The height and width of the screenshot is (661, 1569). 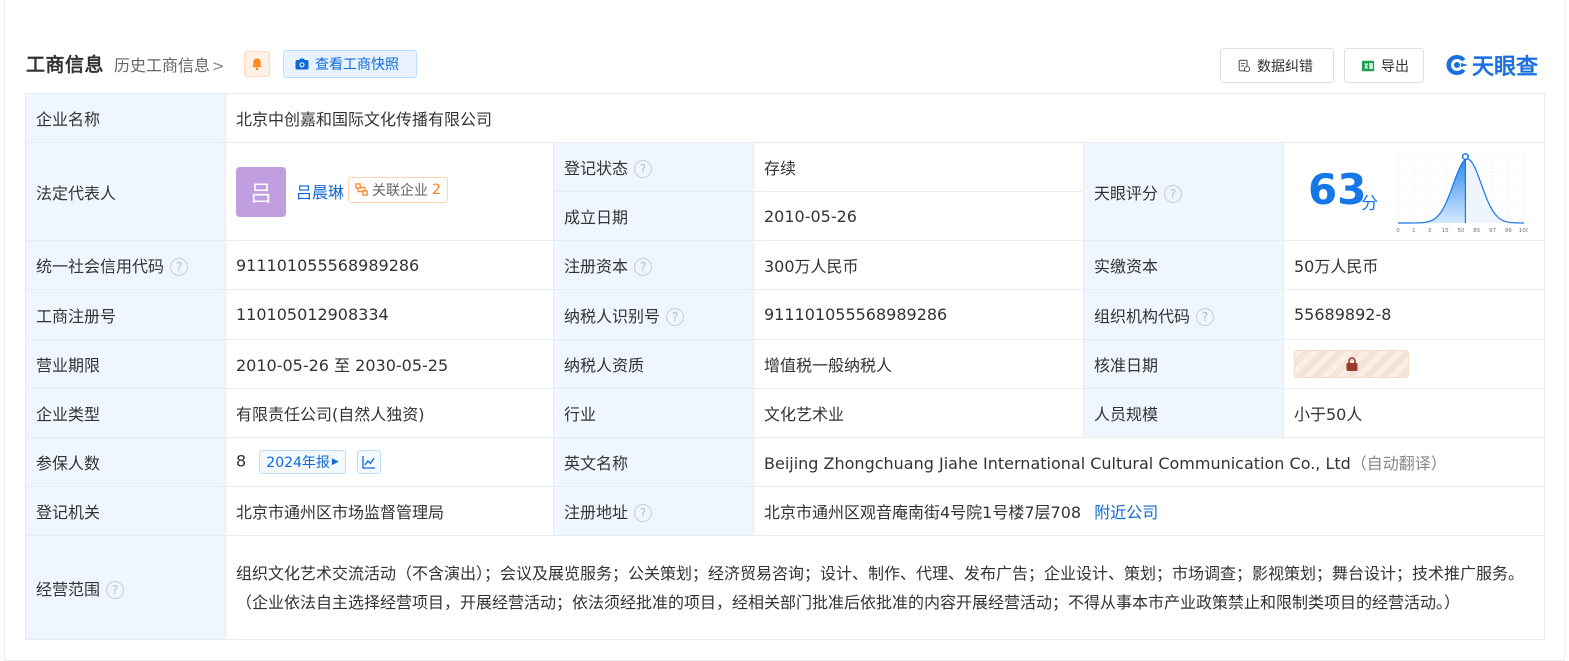 What do you see at coordinates (1368, 65) in the screenshot?
I see `excel-icon` at bounding box center [1368, 65].